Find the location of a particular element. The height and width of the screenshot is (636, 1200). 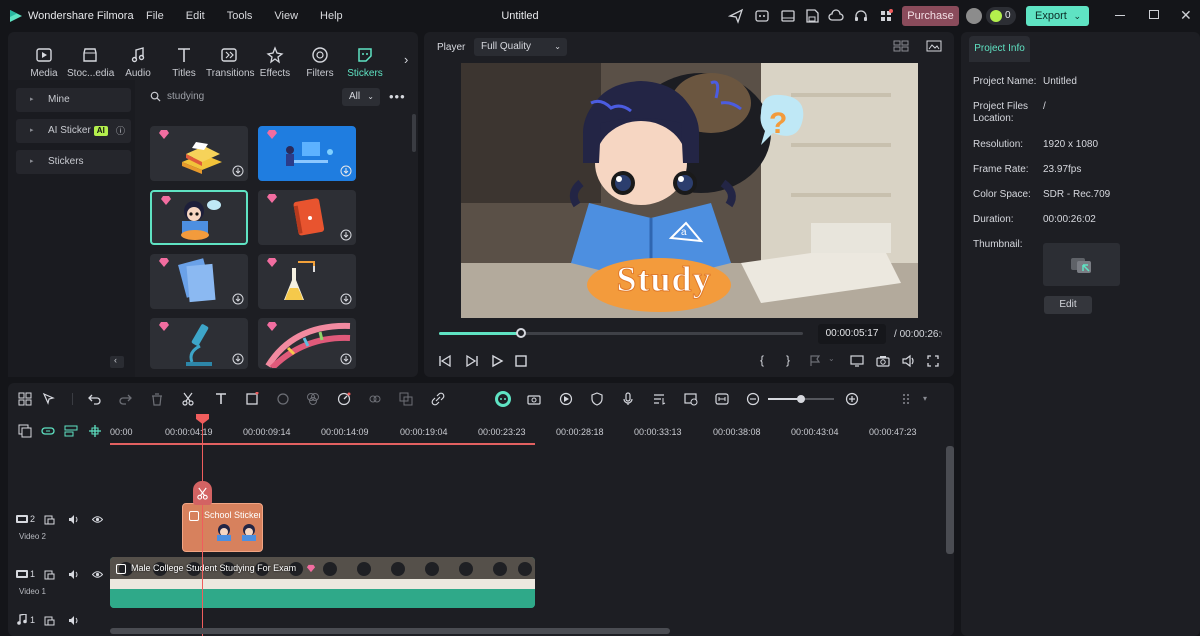

video-clip: Male College Student Studying For Exam is located at coordinates (322, 582).